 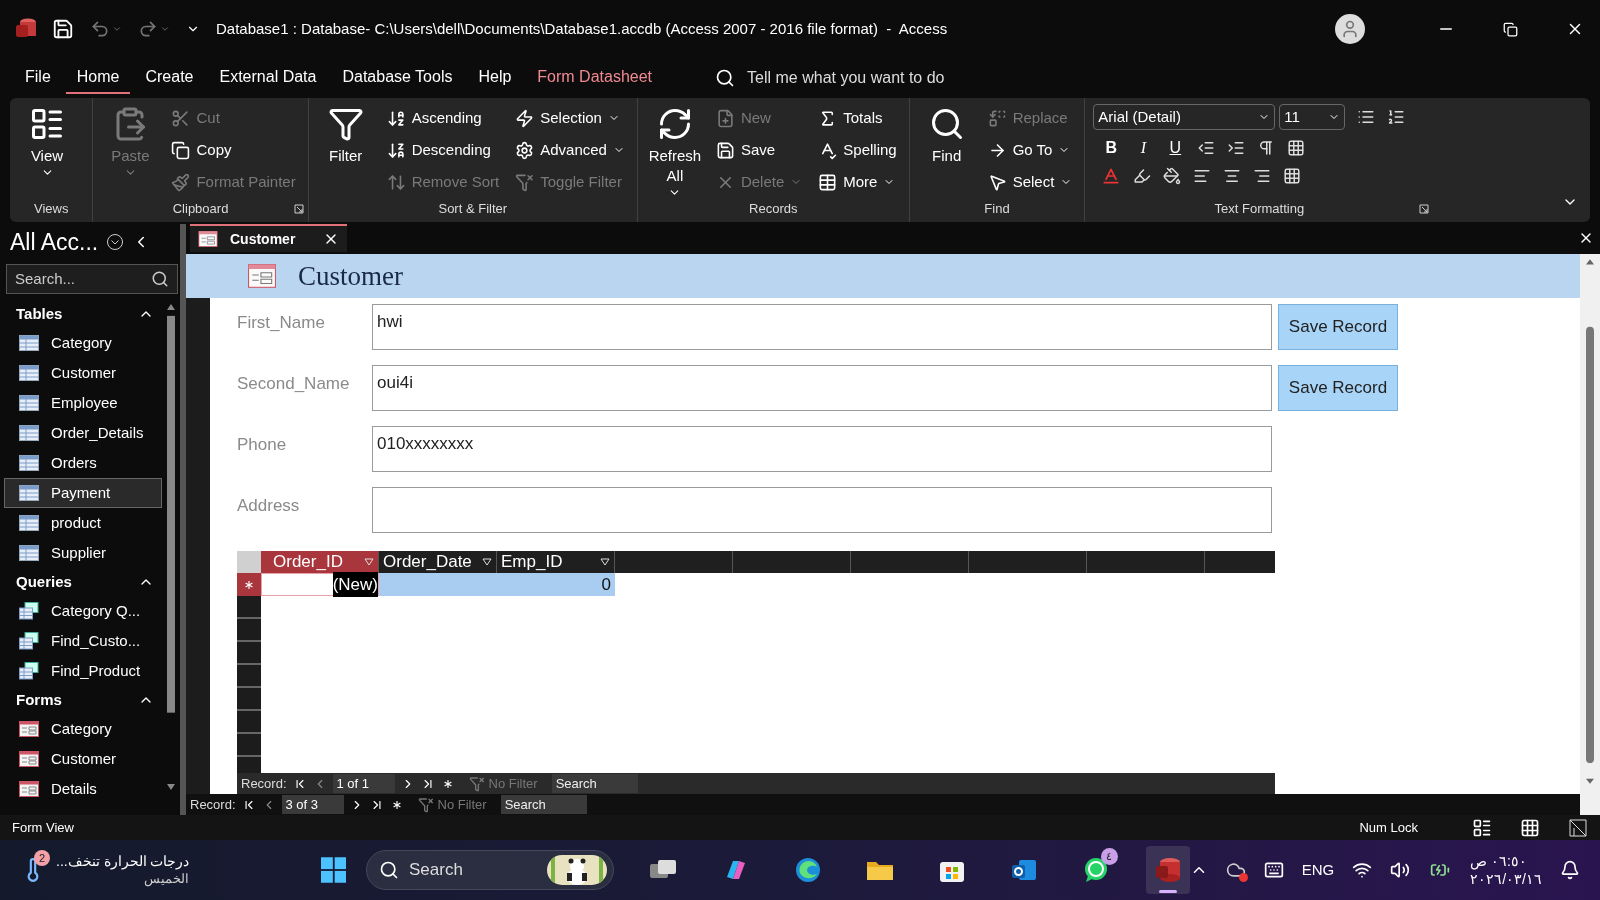 What do you see at coordinates (83, 671) in the screenshot?
I see `navigation-item: Find_Product` at bounding box center [83, 671].